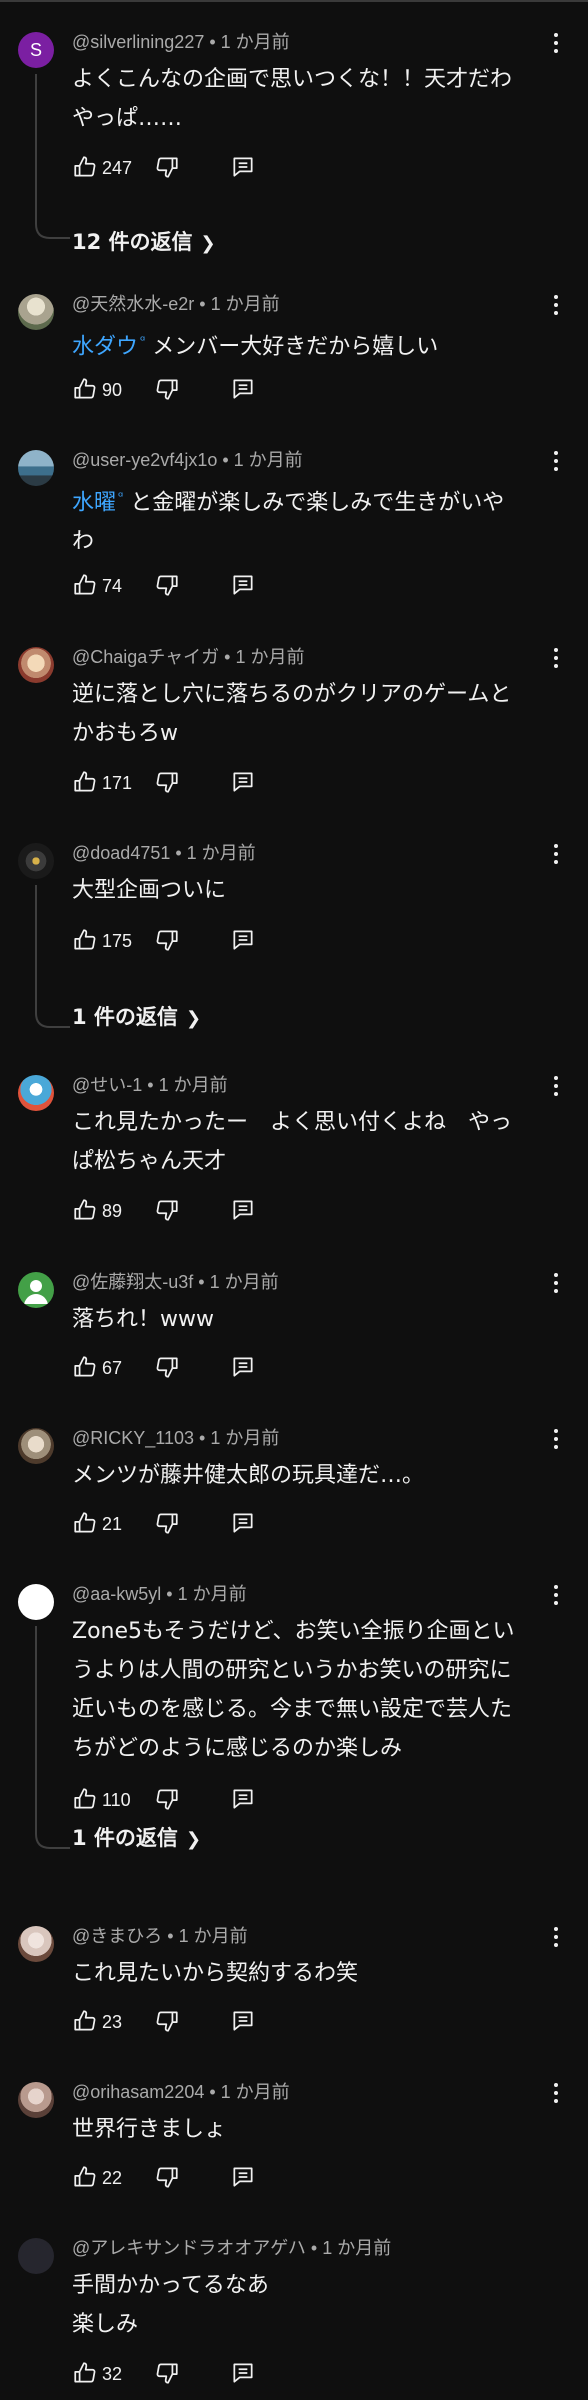 The height and width of the screenshot is (2400, 588). I want to click on comment-line-text: メンバー大好きだから嬉しい, so click(295, 347).